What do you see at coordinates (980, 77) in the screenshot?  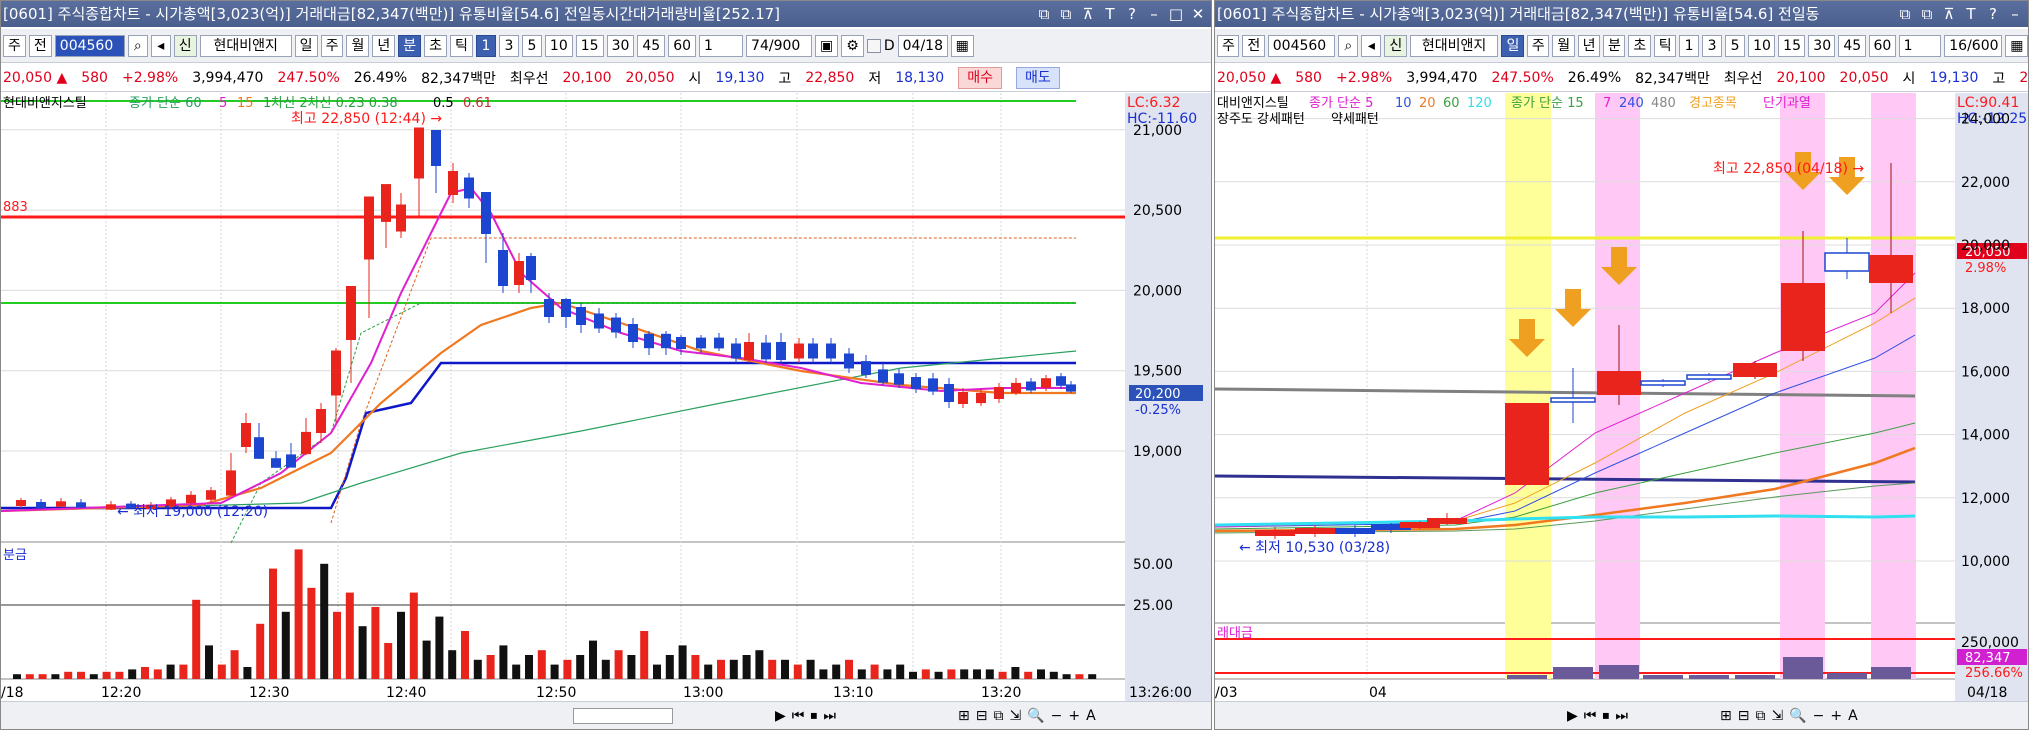 I see `buy-button: 매수` at bounding box center [980, 77].